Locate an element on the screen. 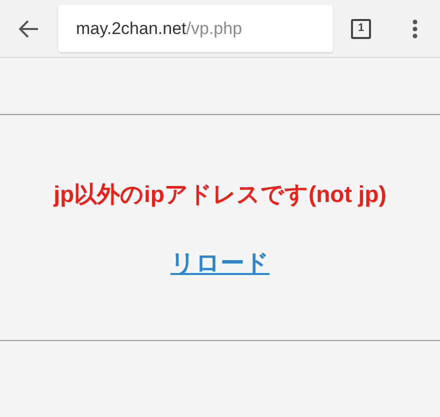 The width and height of the screenshot is (440, 417). tab-count-button: 1 is located at coordinates (361, 28).